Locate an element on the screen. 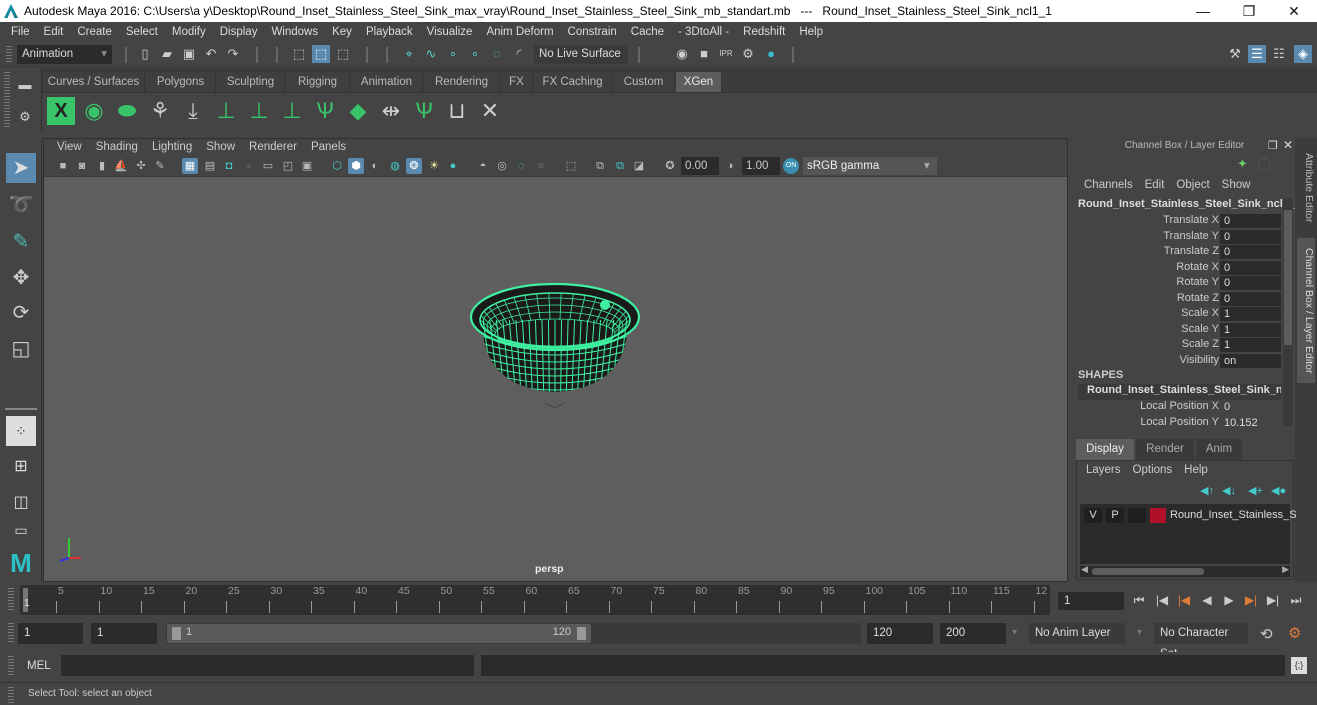 The image size is (1317, 705). xgen-editor-icon: X is located at coordinates (61, 111).